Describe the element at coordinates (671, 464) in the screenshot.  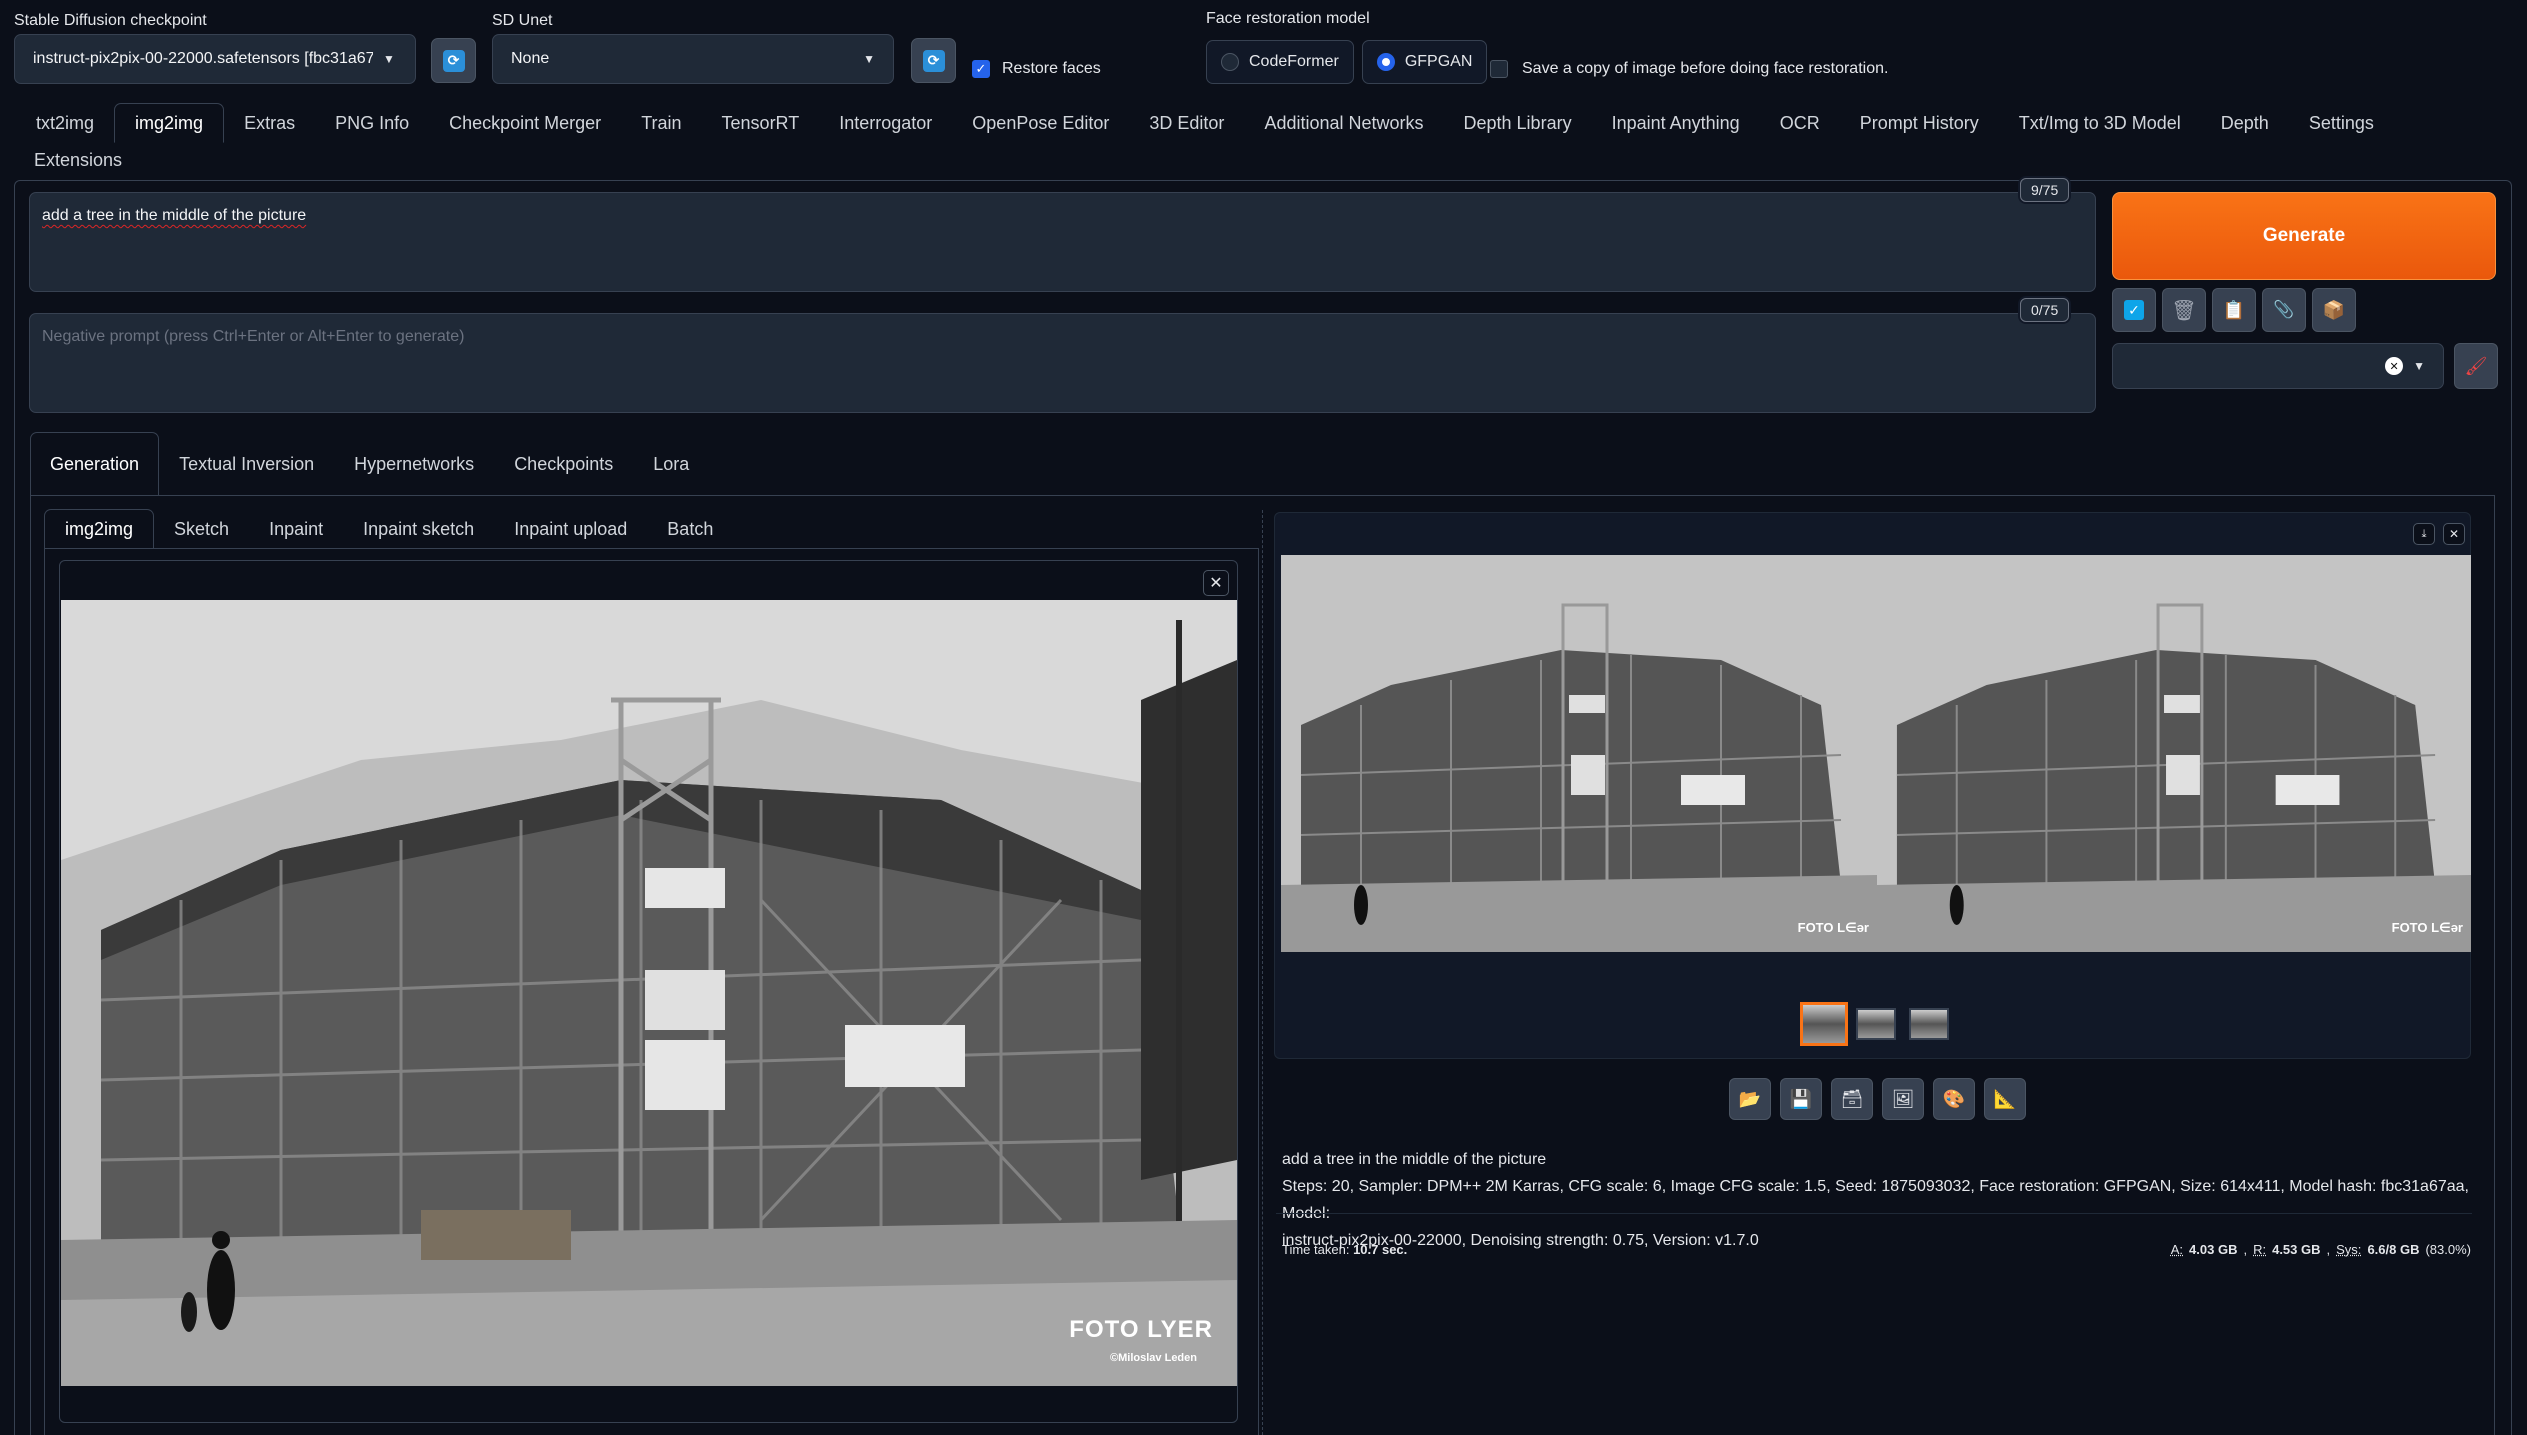
I see `tab-lora: Lora` at that location.